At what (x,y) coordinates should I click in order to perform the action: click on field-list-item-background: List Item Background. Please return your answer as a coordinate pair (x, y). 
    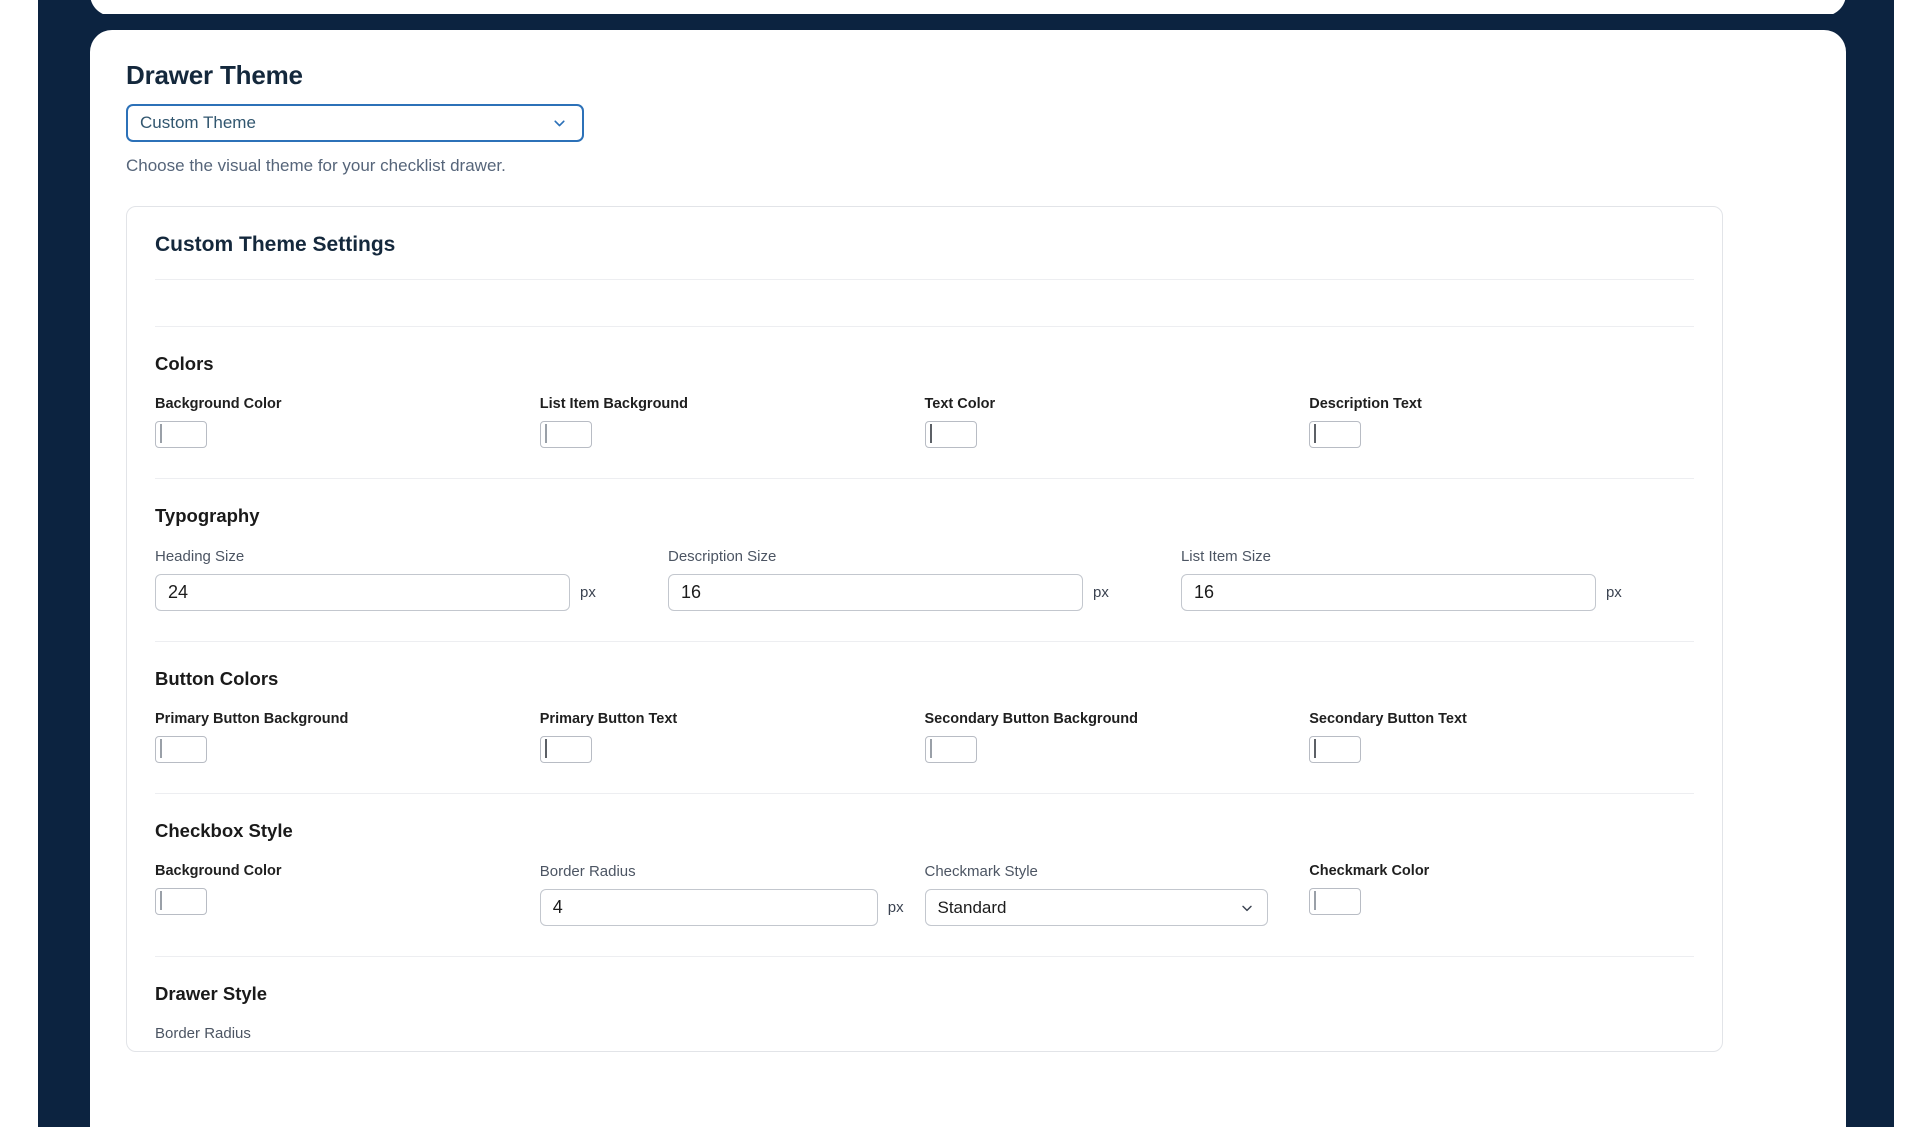
    Looking at the image, I should click on (732, 422).